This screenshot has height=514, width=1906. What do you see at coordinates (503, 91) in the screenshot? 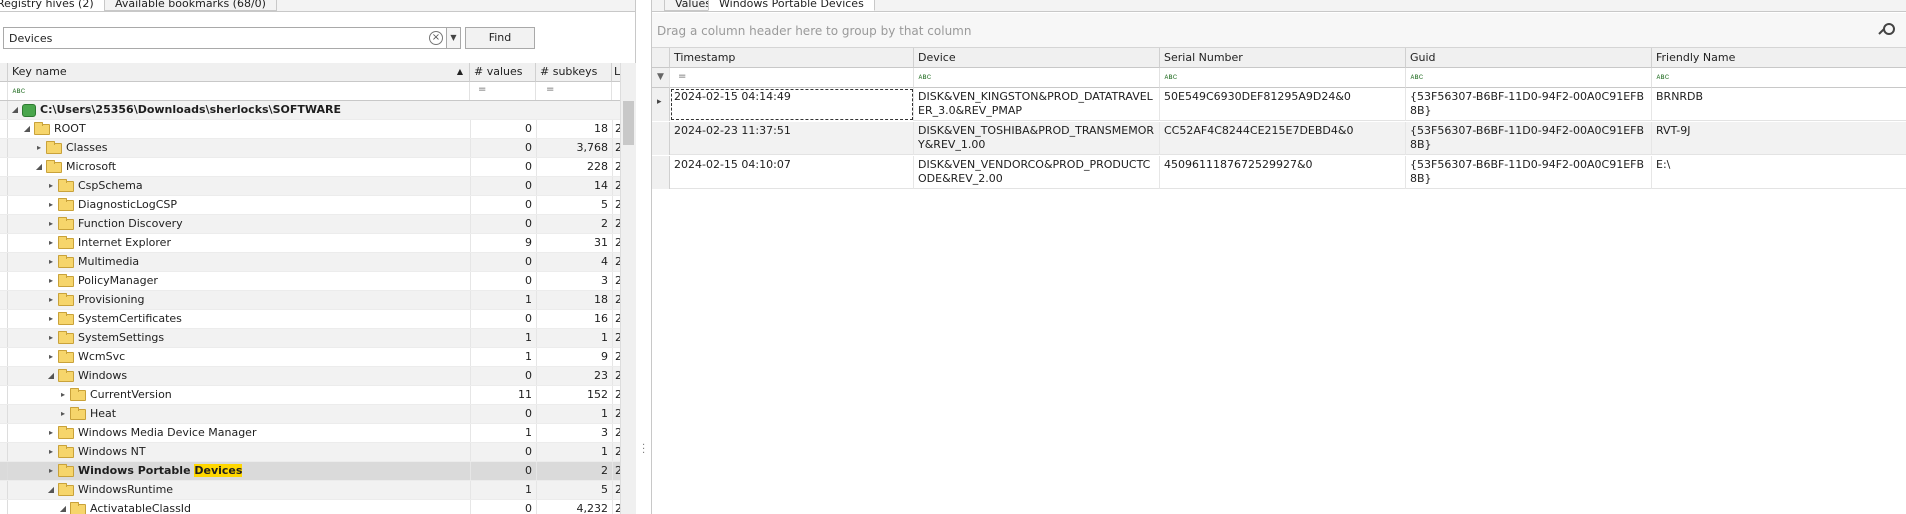
I see `filter-values: =` at bounding box center [503, 91].